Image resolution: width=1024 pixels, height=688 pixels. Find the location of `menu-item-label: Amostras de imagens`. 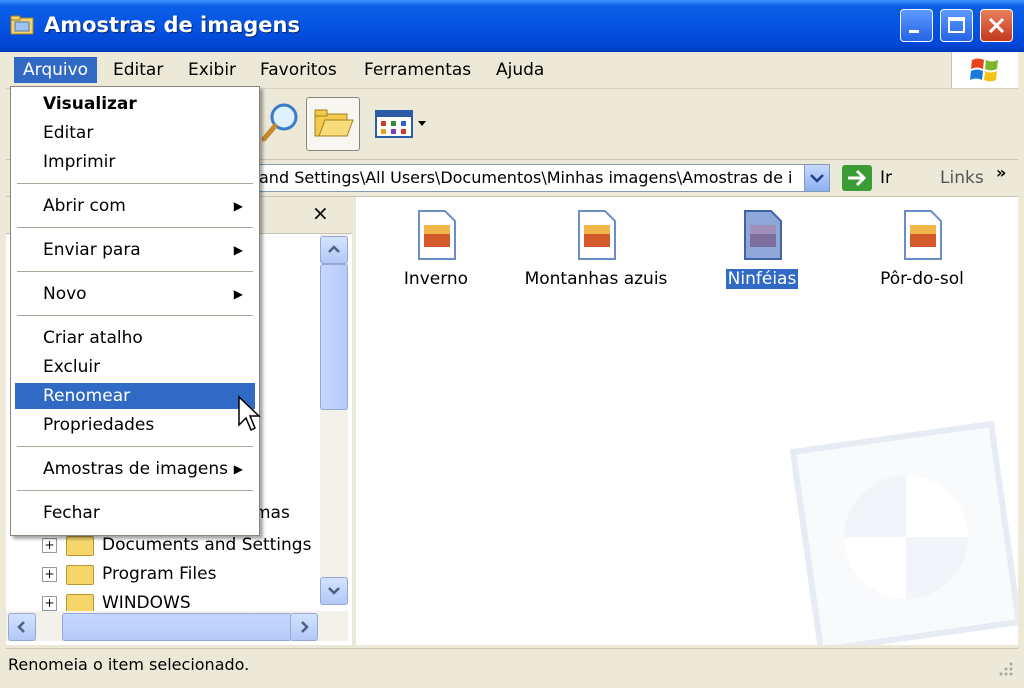

menu-item-label: Amostras de imagens is located at coordinates (136, 469).